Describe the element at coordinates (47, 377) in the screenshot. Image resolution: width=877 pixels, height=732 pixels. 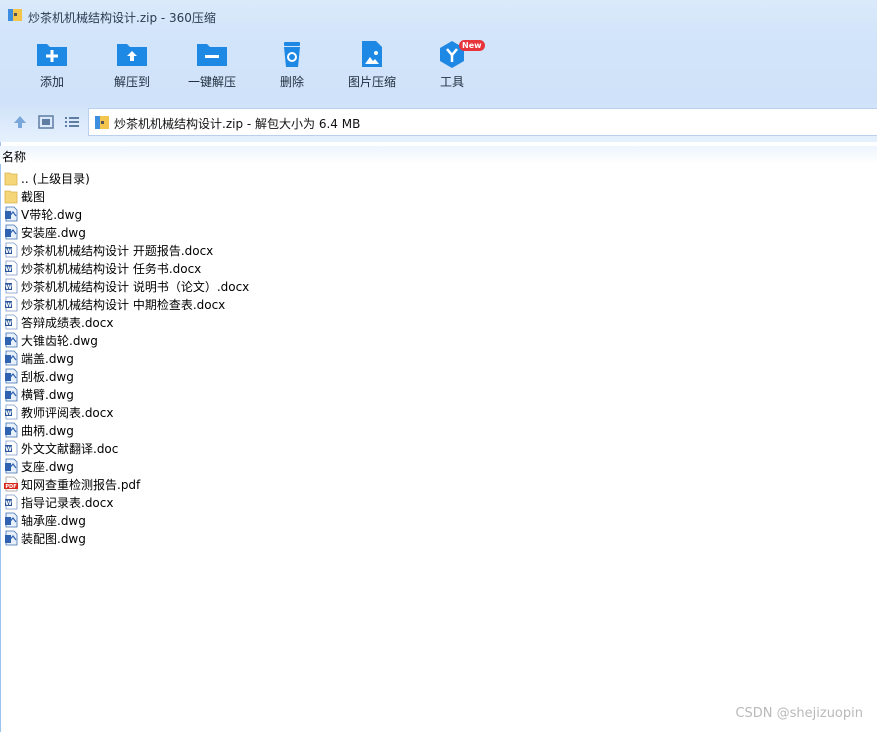
I see `file-name: 刮板.dwg` at that location.